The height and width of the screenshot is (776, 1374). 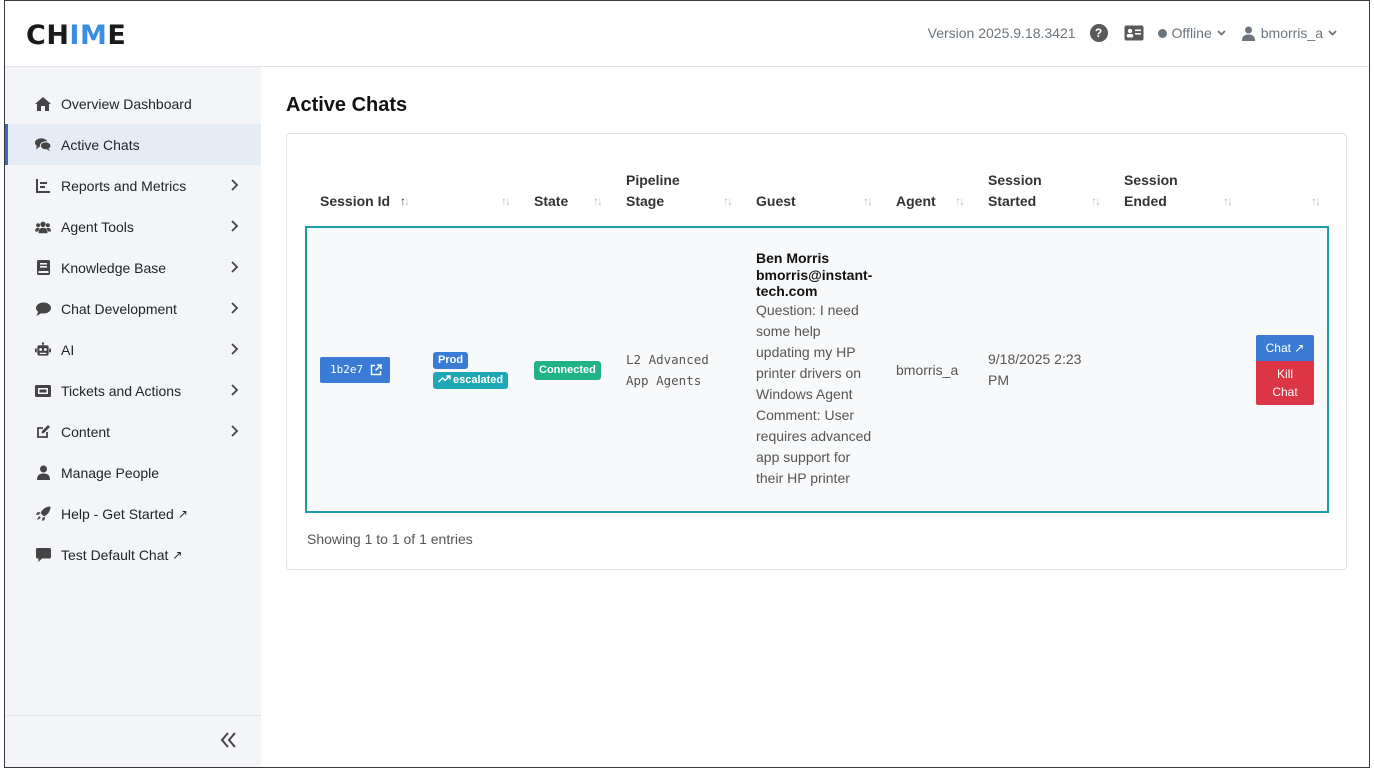 What do you see at coordinates (43, 432) in the screenshot?
I see `edit-icon` at bounding box center [43, 432].